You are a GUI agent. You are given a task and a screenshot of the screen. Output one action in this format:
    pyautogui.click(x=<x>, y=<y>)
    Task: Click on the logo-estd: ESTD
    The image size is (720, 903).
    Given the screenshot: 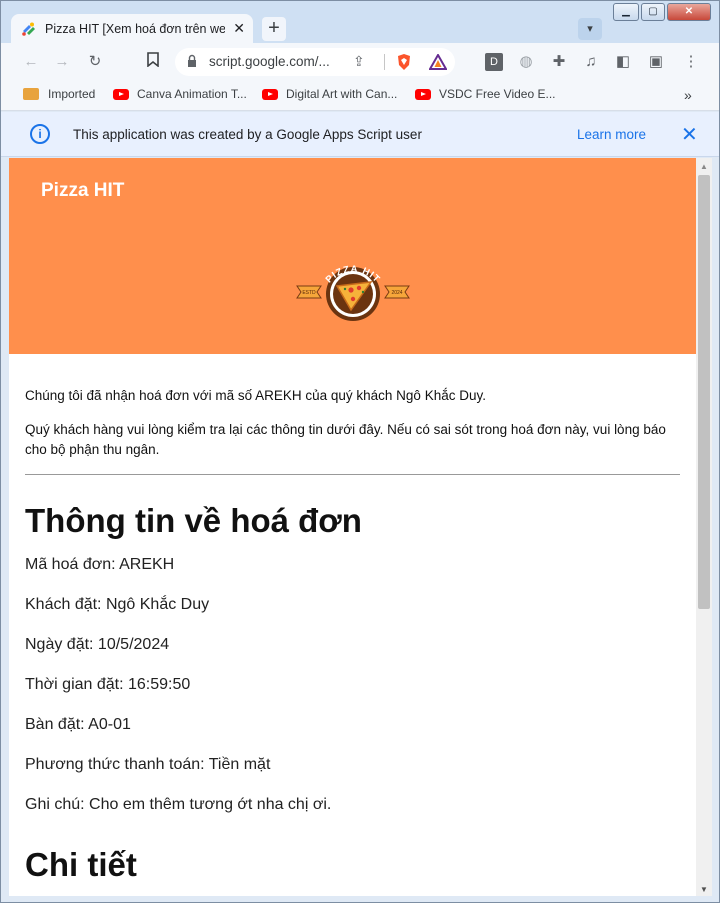 What is the action you would take?
    pyautogui.click(x=309, y=293)
    